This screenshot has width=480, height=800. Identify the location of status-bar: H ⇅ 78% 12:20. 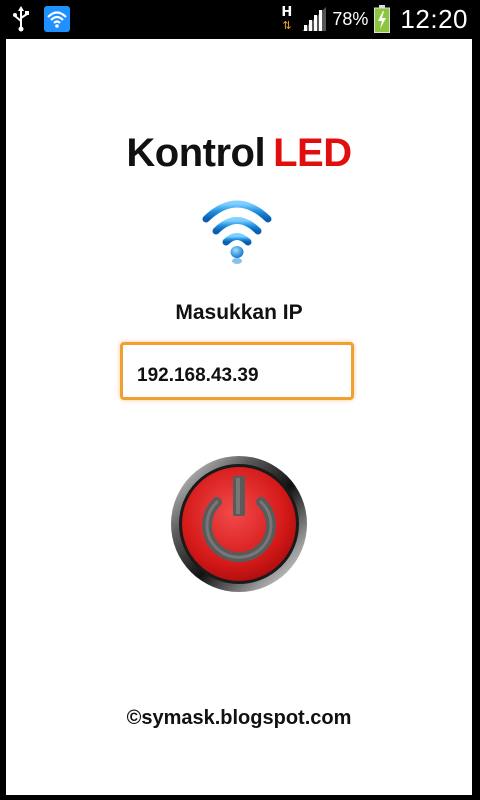
(240, 19).